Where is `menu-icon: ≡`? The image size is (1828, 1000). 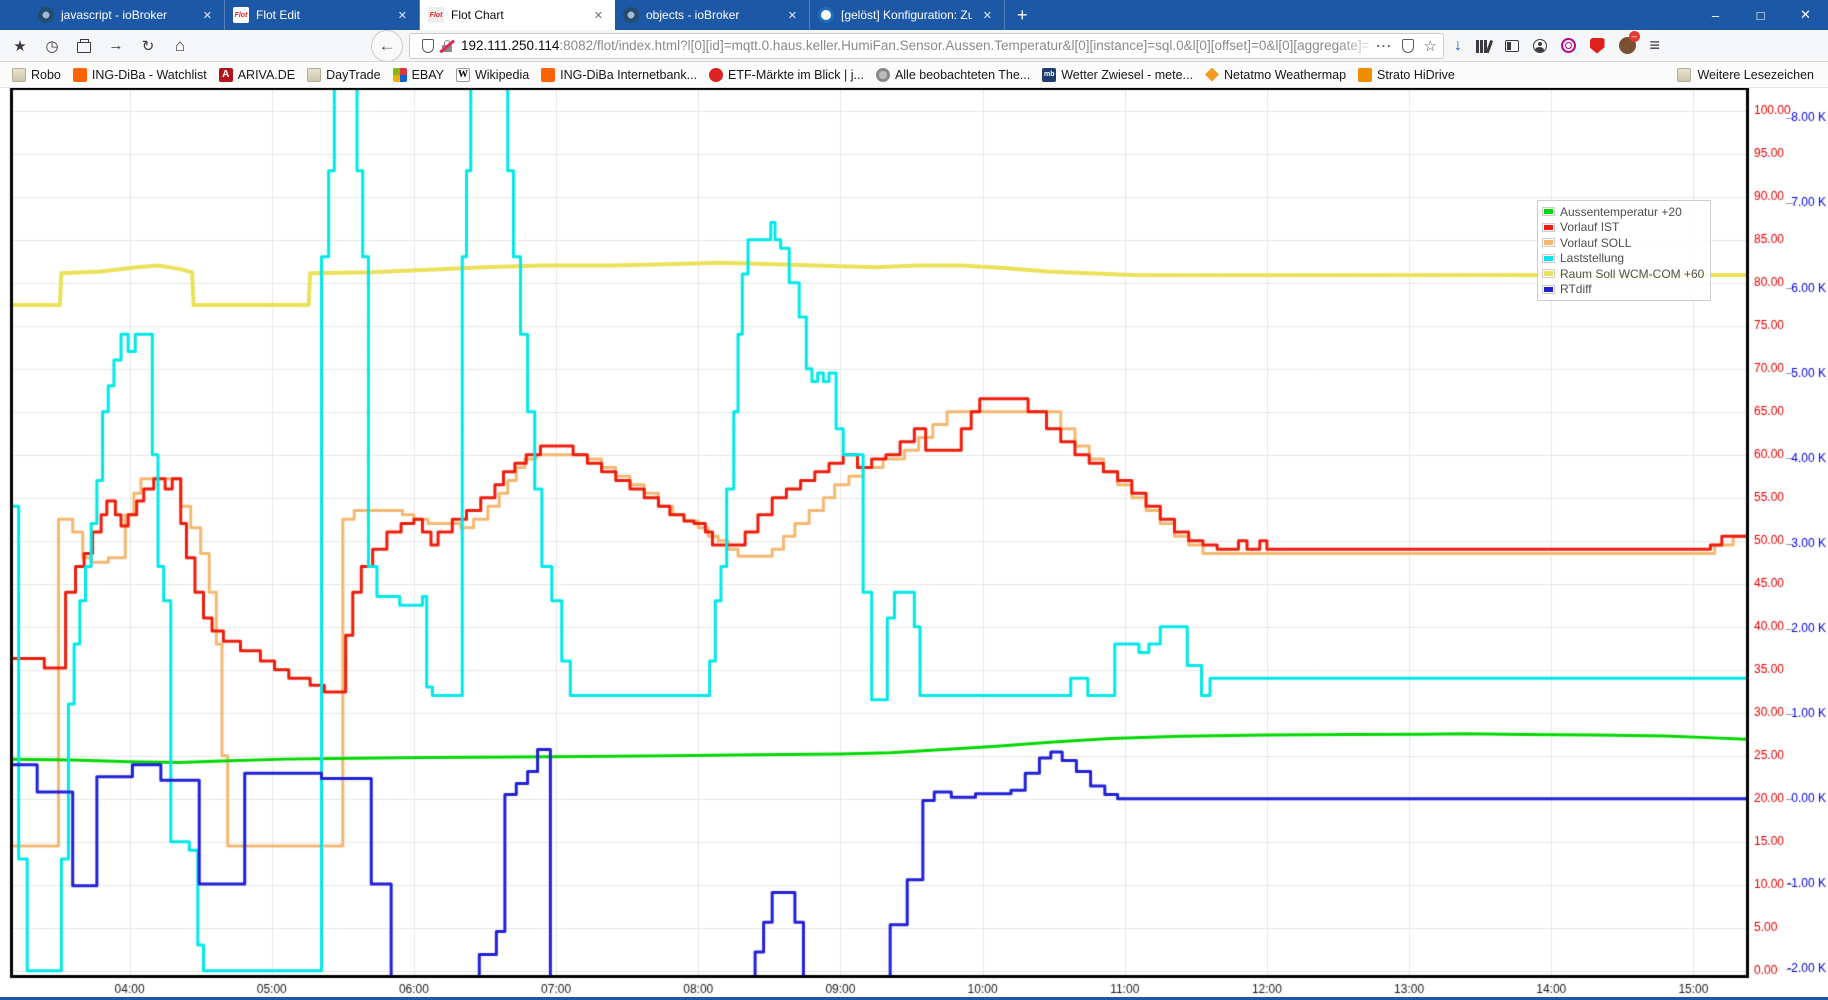 menu-icon: ≡ is located at coordinates (1655, 45).